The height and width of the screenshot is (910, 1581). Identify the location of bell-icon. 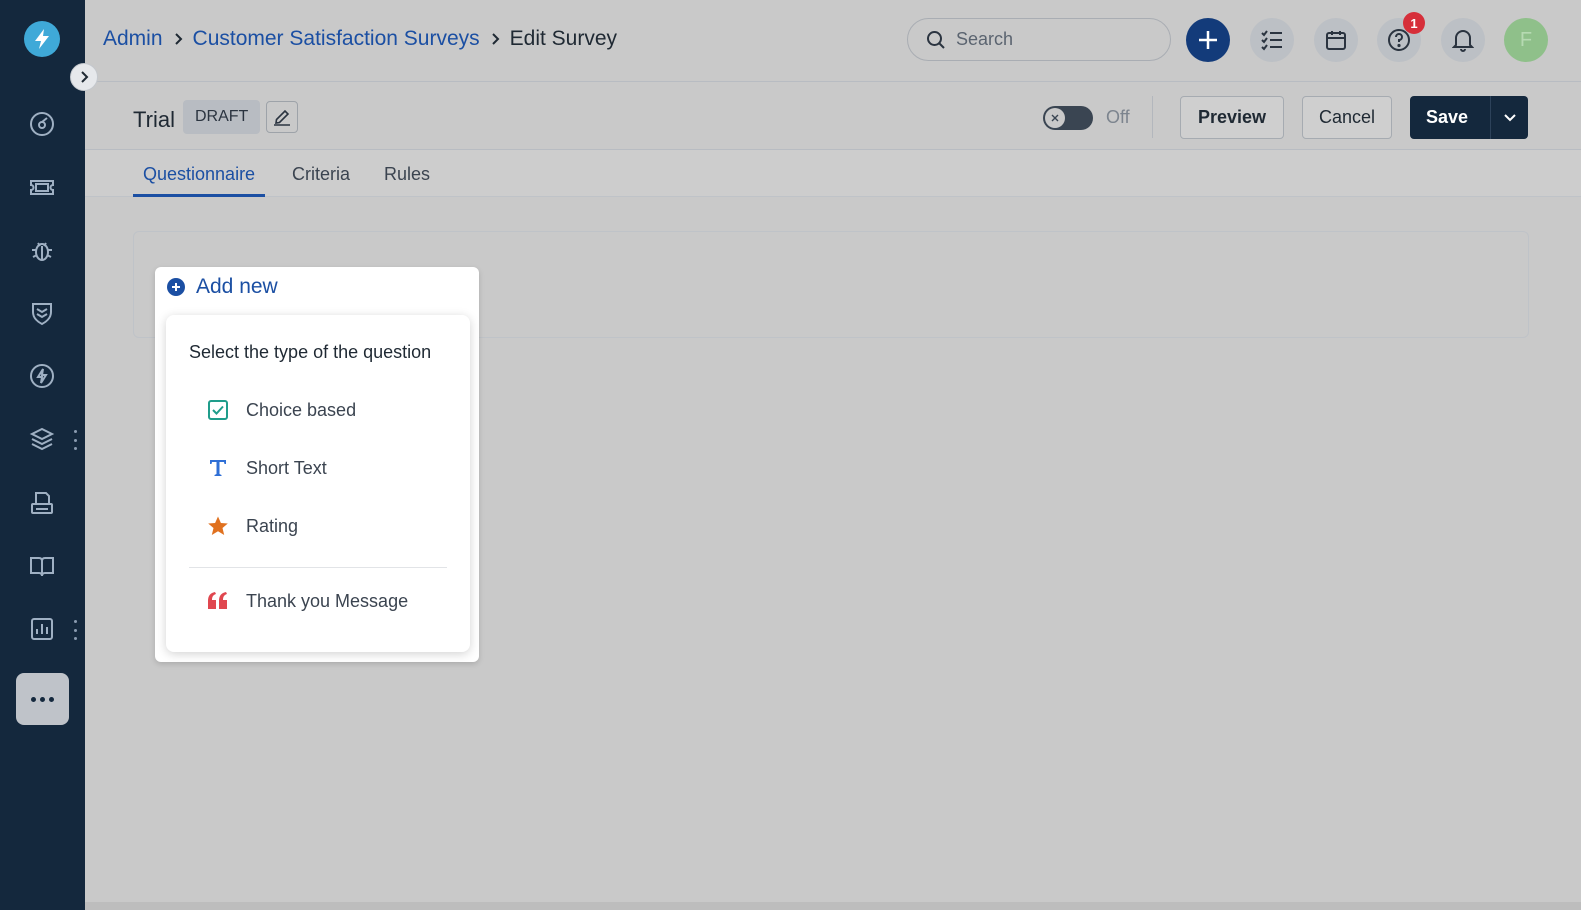
(1463, 41).